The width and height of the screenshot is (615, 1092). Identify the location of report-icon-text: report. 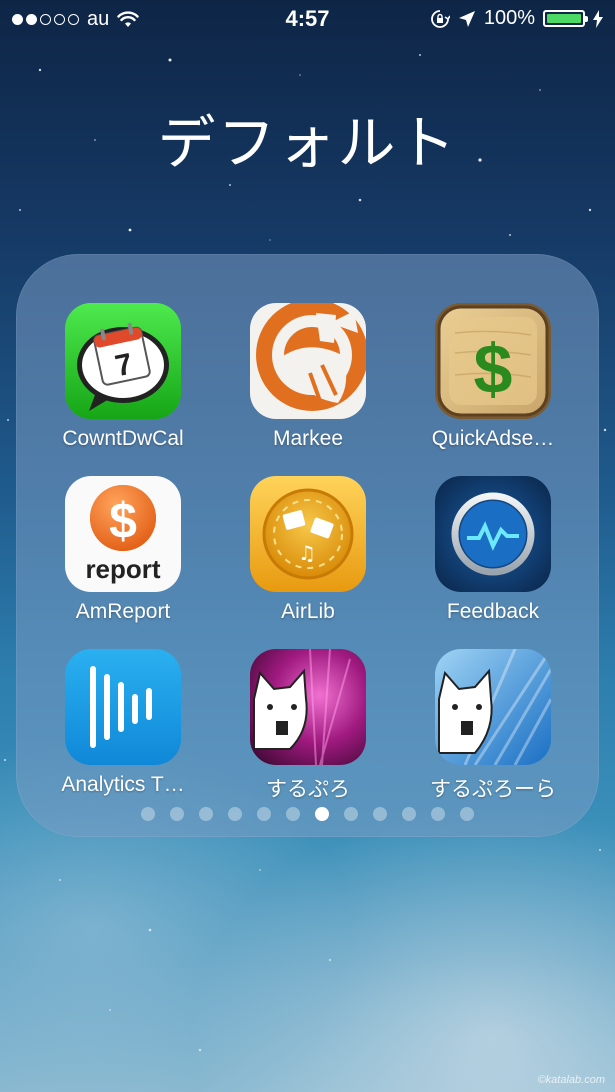
(122, 569).